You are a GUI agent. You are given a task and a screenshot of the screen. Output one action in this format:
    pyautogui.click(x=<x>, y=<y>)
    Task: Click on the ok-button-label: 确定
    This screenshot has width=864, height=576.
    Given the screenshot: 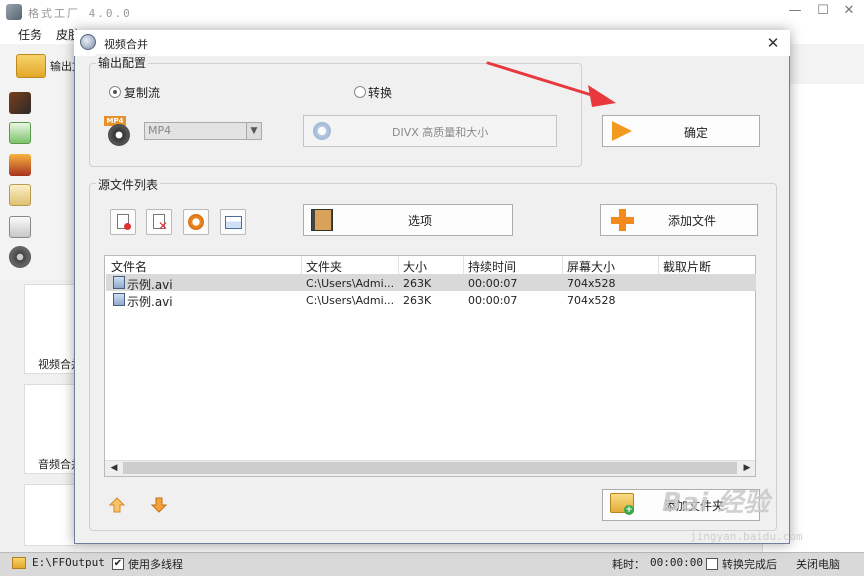 What is the action you would take?
    pyautogui.click(x=696, y=133)
    